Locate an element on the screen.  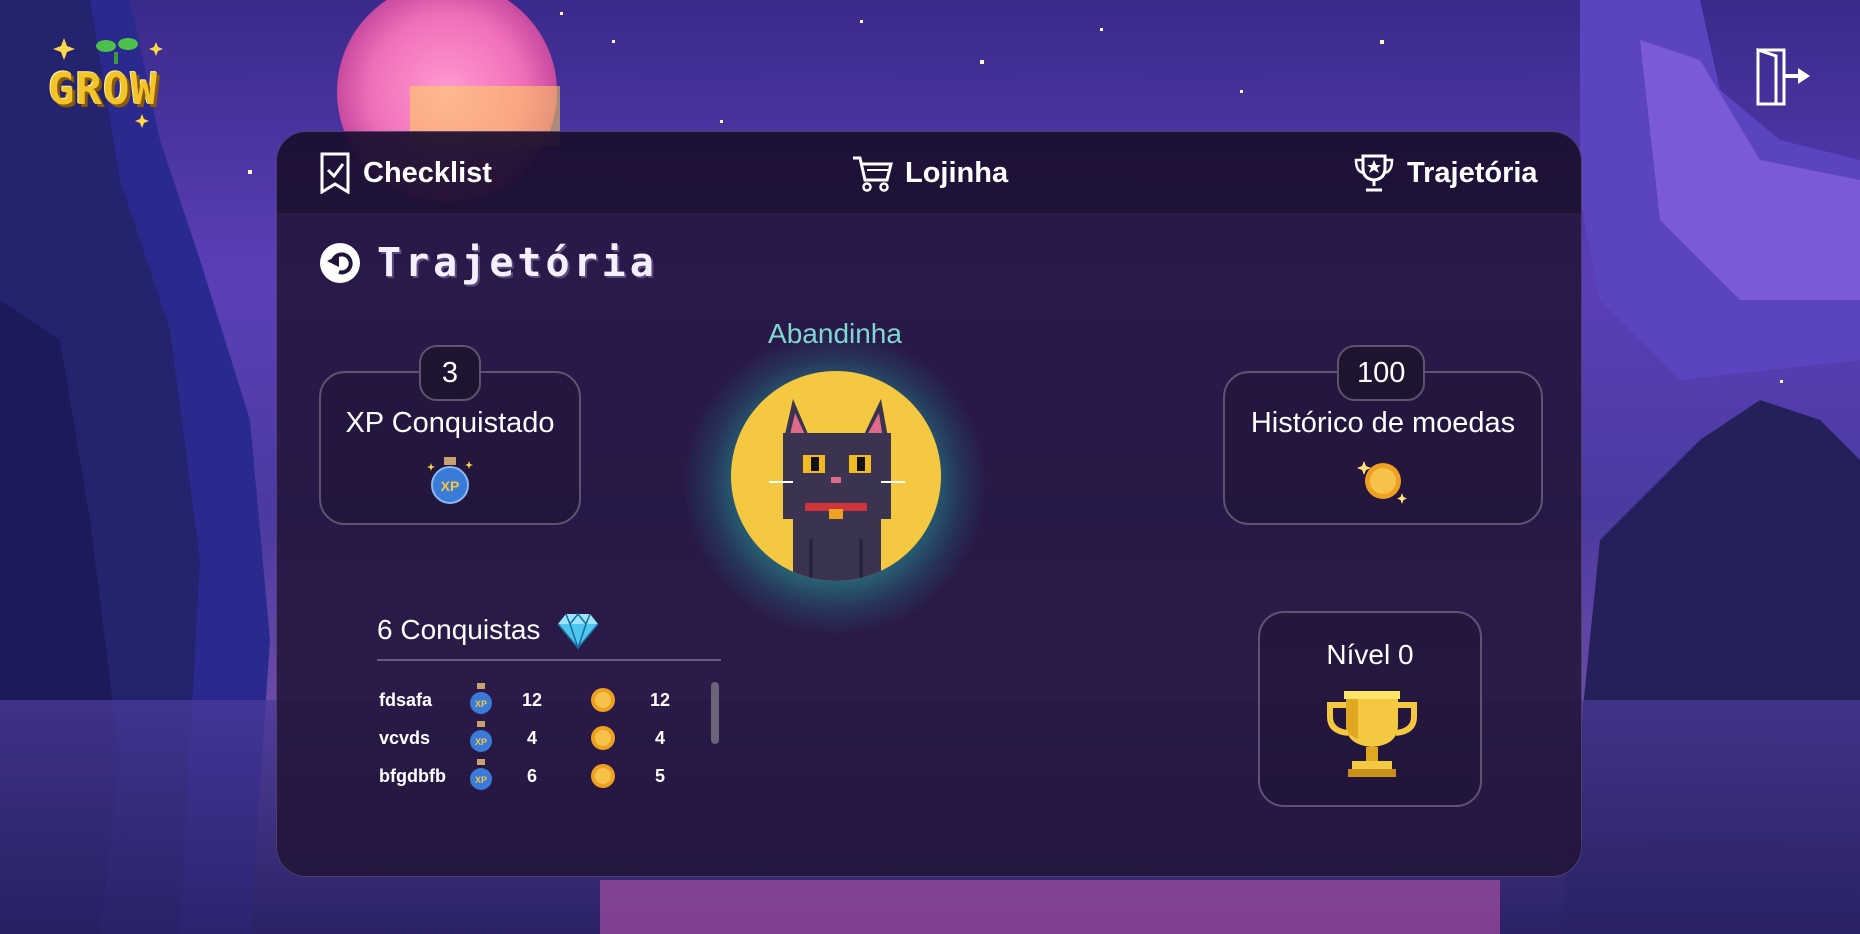
achievement-row: bfgdbfb XP 6 5 is located at coordinates (549, 777).